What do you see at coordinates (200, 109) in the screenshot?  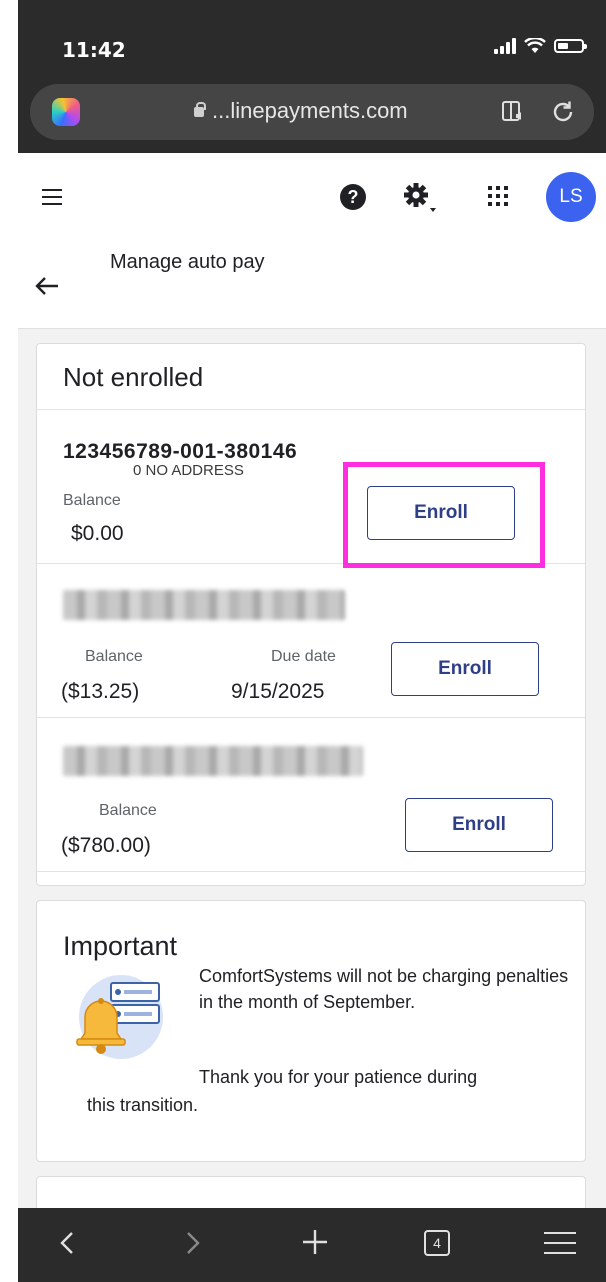 I see `lock-icon` at bounding box center [200, 109].